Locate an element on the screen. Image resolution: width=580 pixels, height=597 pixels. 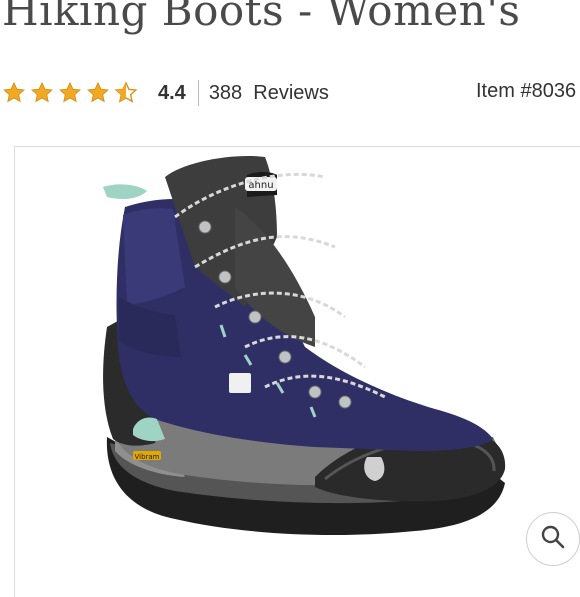
boot-brand-label: ahnu is located at coordinates (260, 185).